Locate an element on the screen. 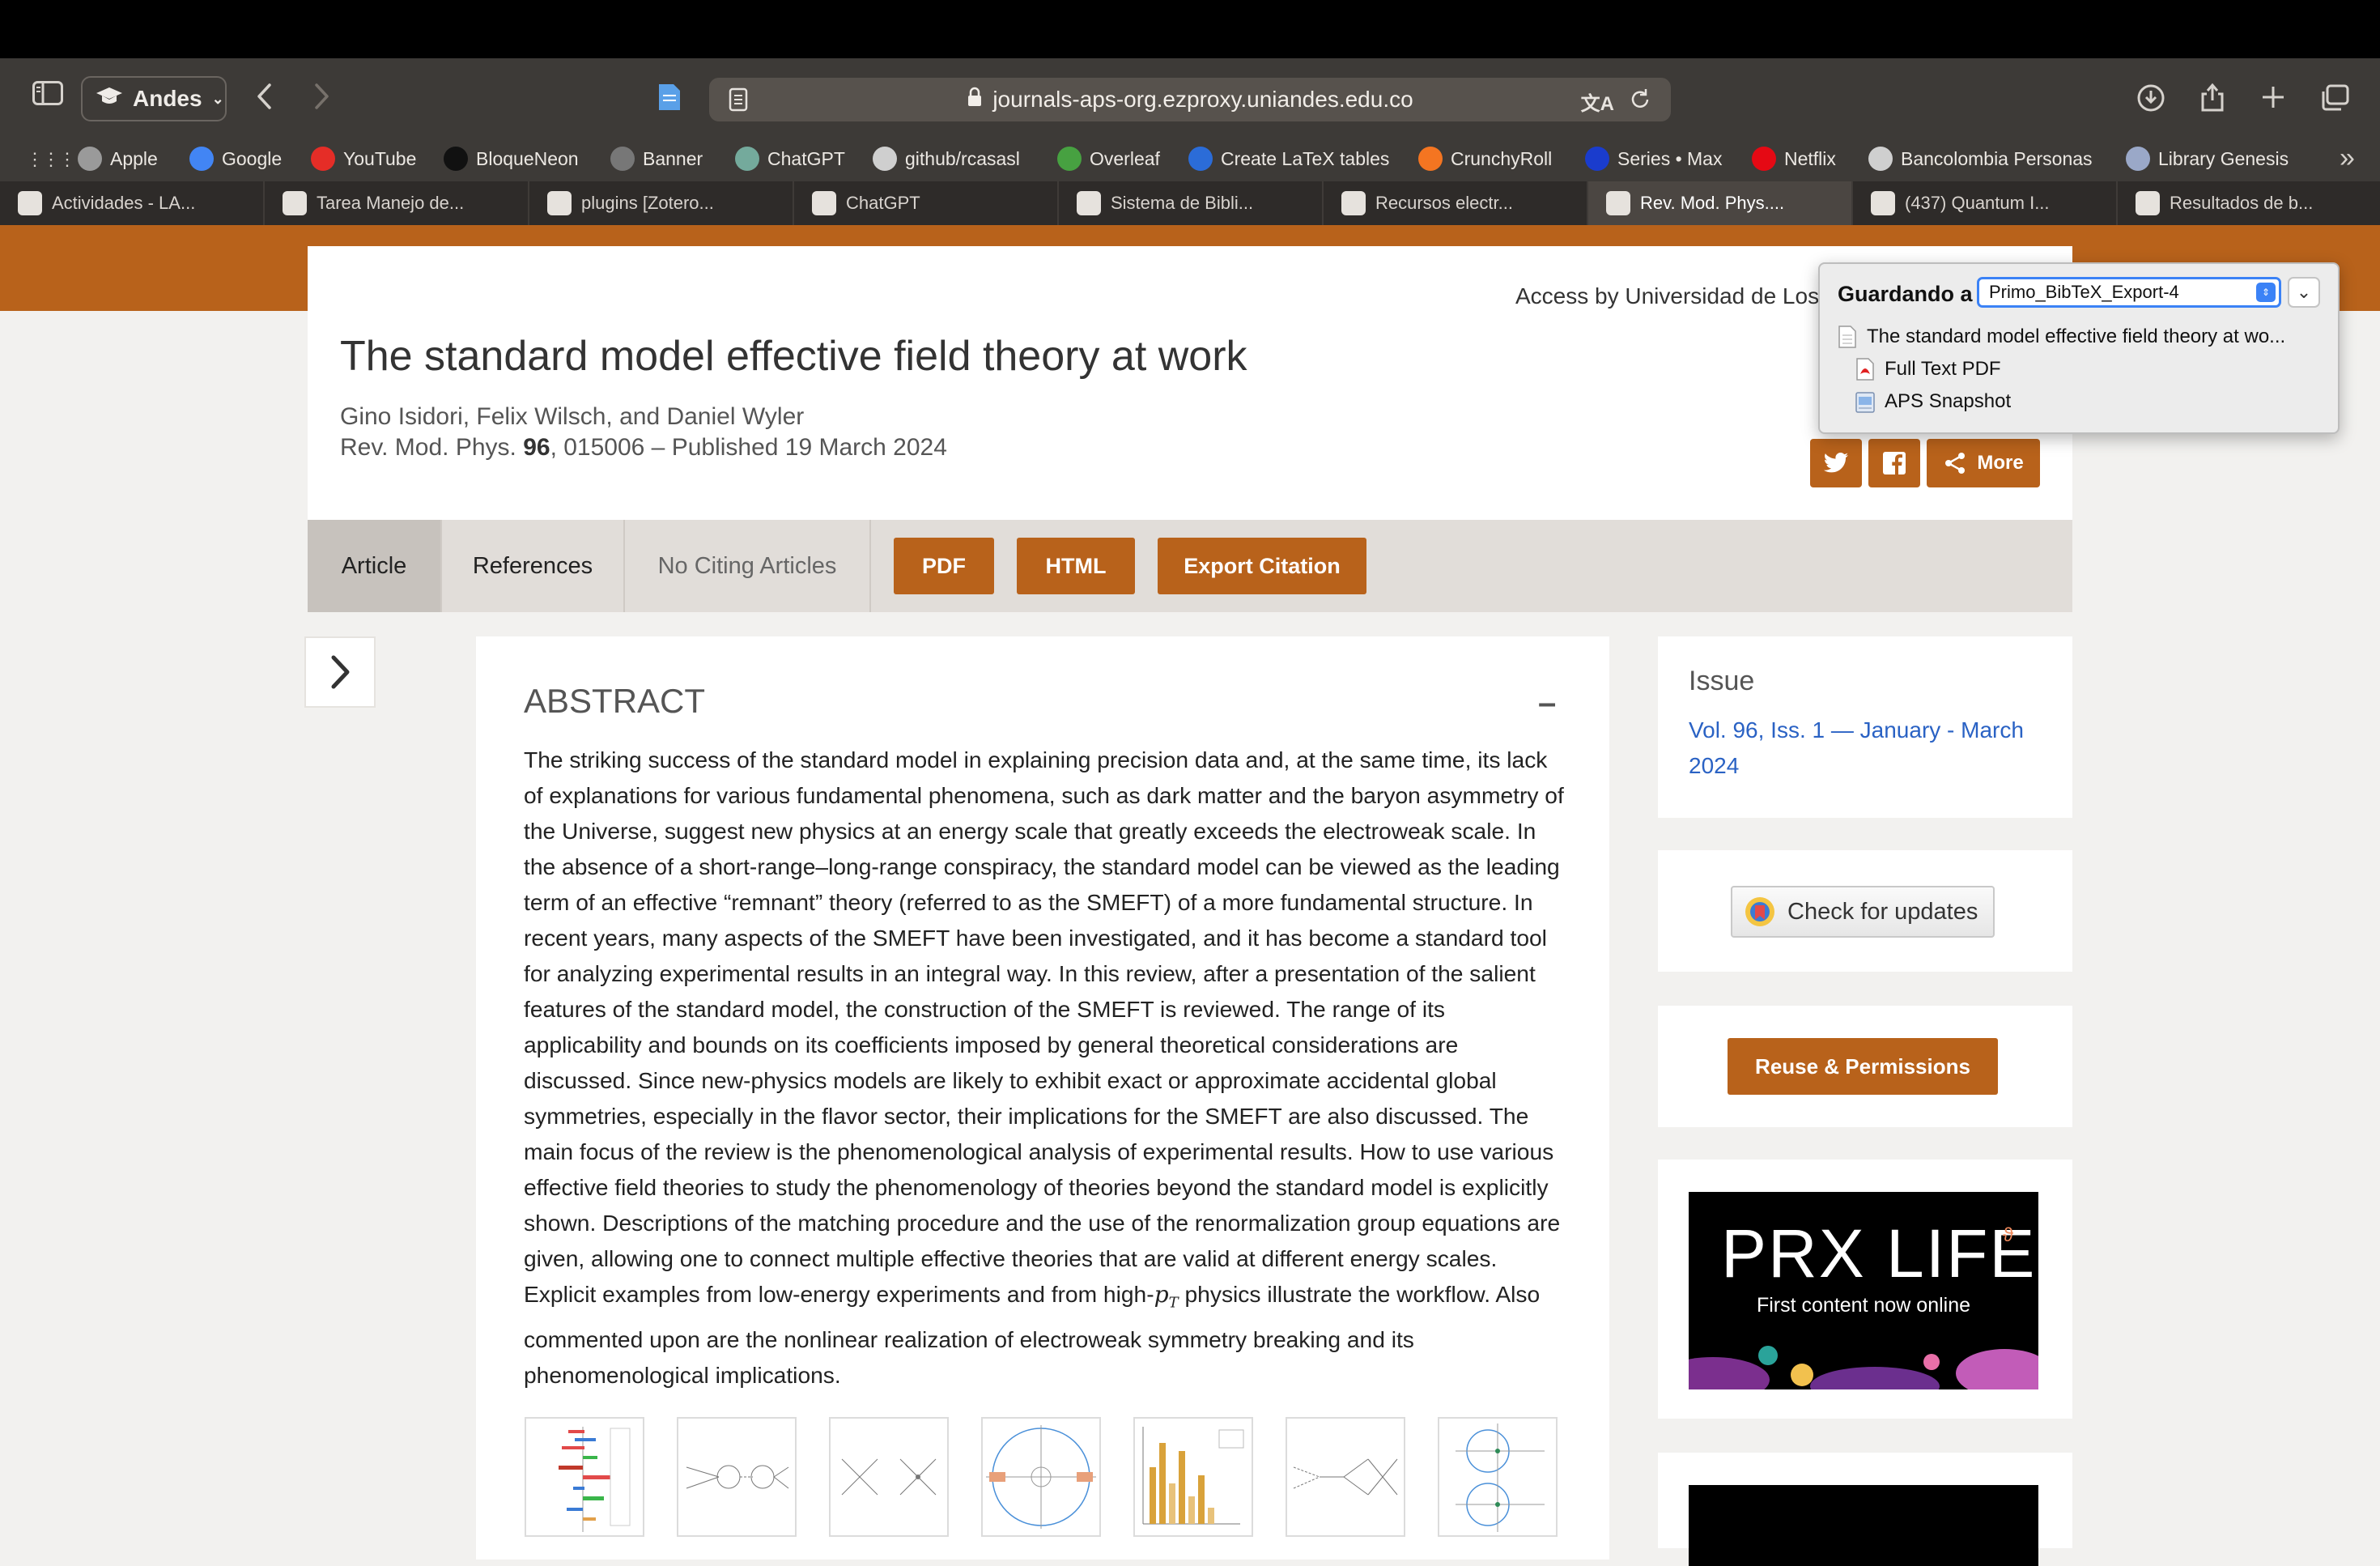  screen-top-bar is located at coordinates (1190, 29).